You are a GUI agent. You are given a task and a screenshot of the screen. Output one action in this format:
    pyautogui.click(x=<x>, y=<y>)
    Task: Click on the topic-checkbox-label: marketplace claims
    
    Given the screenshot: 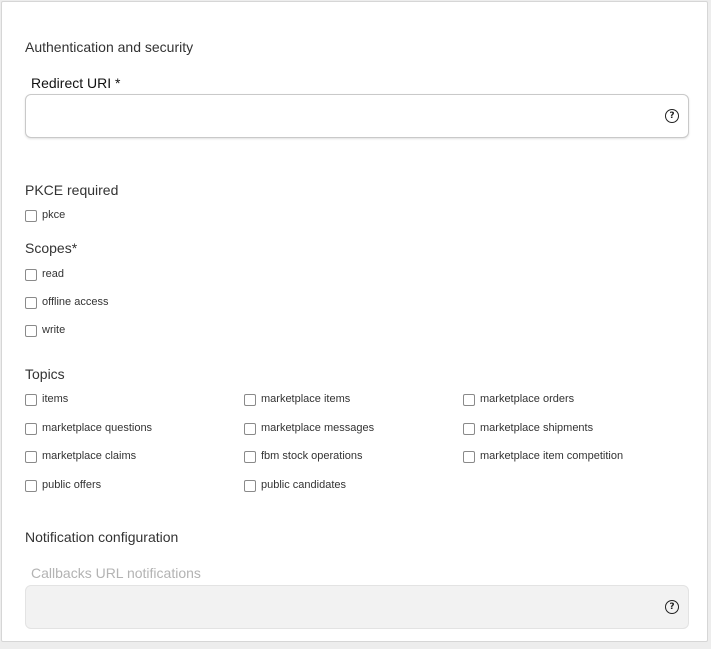 What is the action you would take?
    pyautogui.click(x=89, y=456)
    